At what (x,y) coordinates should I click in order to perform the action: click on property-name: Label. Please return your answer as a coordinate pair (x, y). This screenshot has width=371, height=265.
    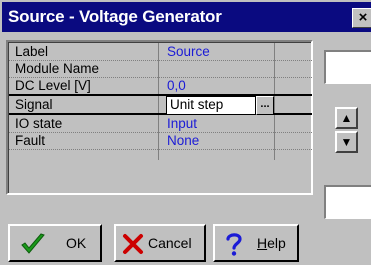
    Looking at the image, I should click on (32, 51).